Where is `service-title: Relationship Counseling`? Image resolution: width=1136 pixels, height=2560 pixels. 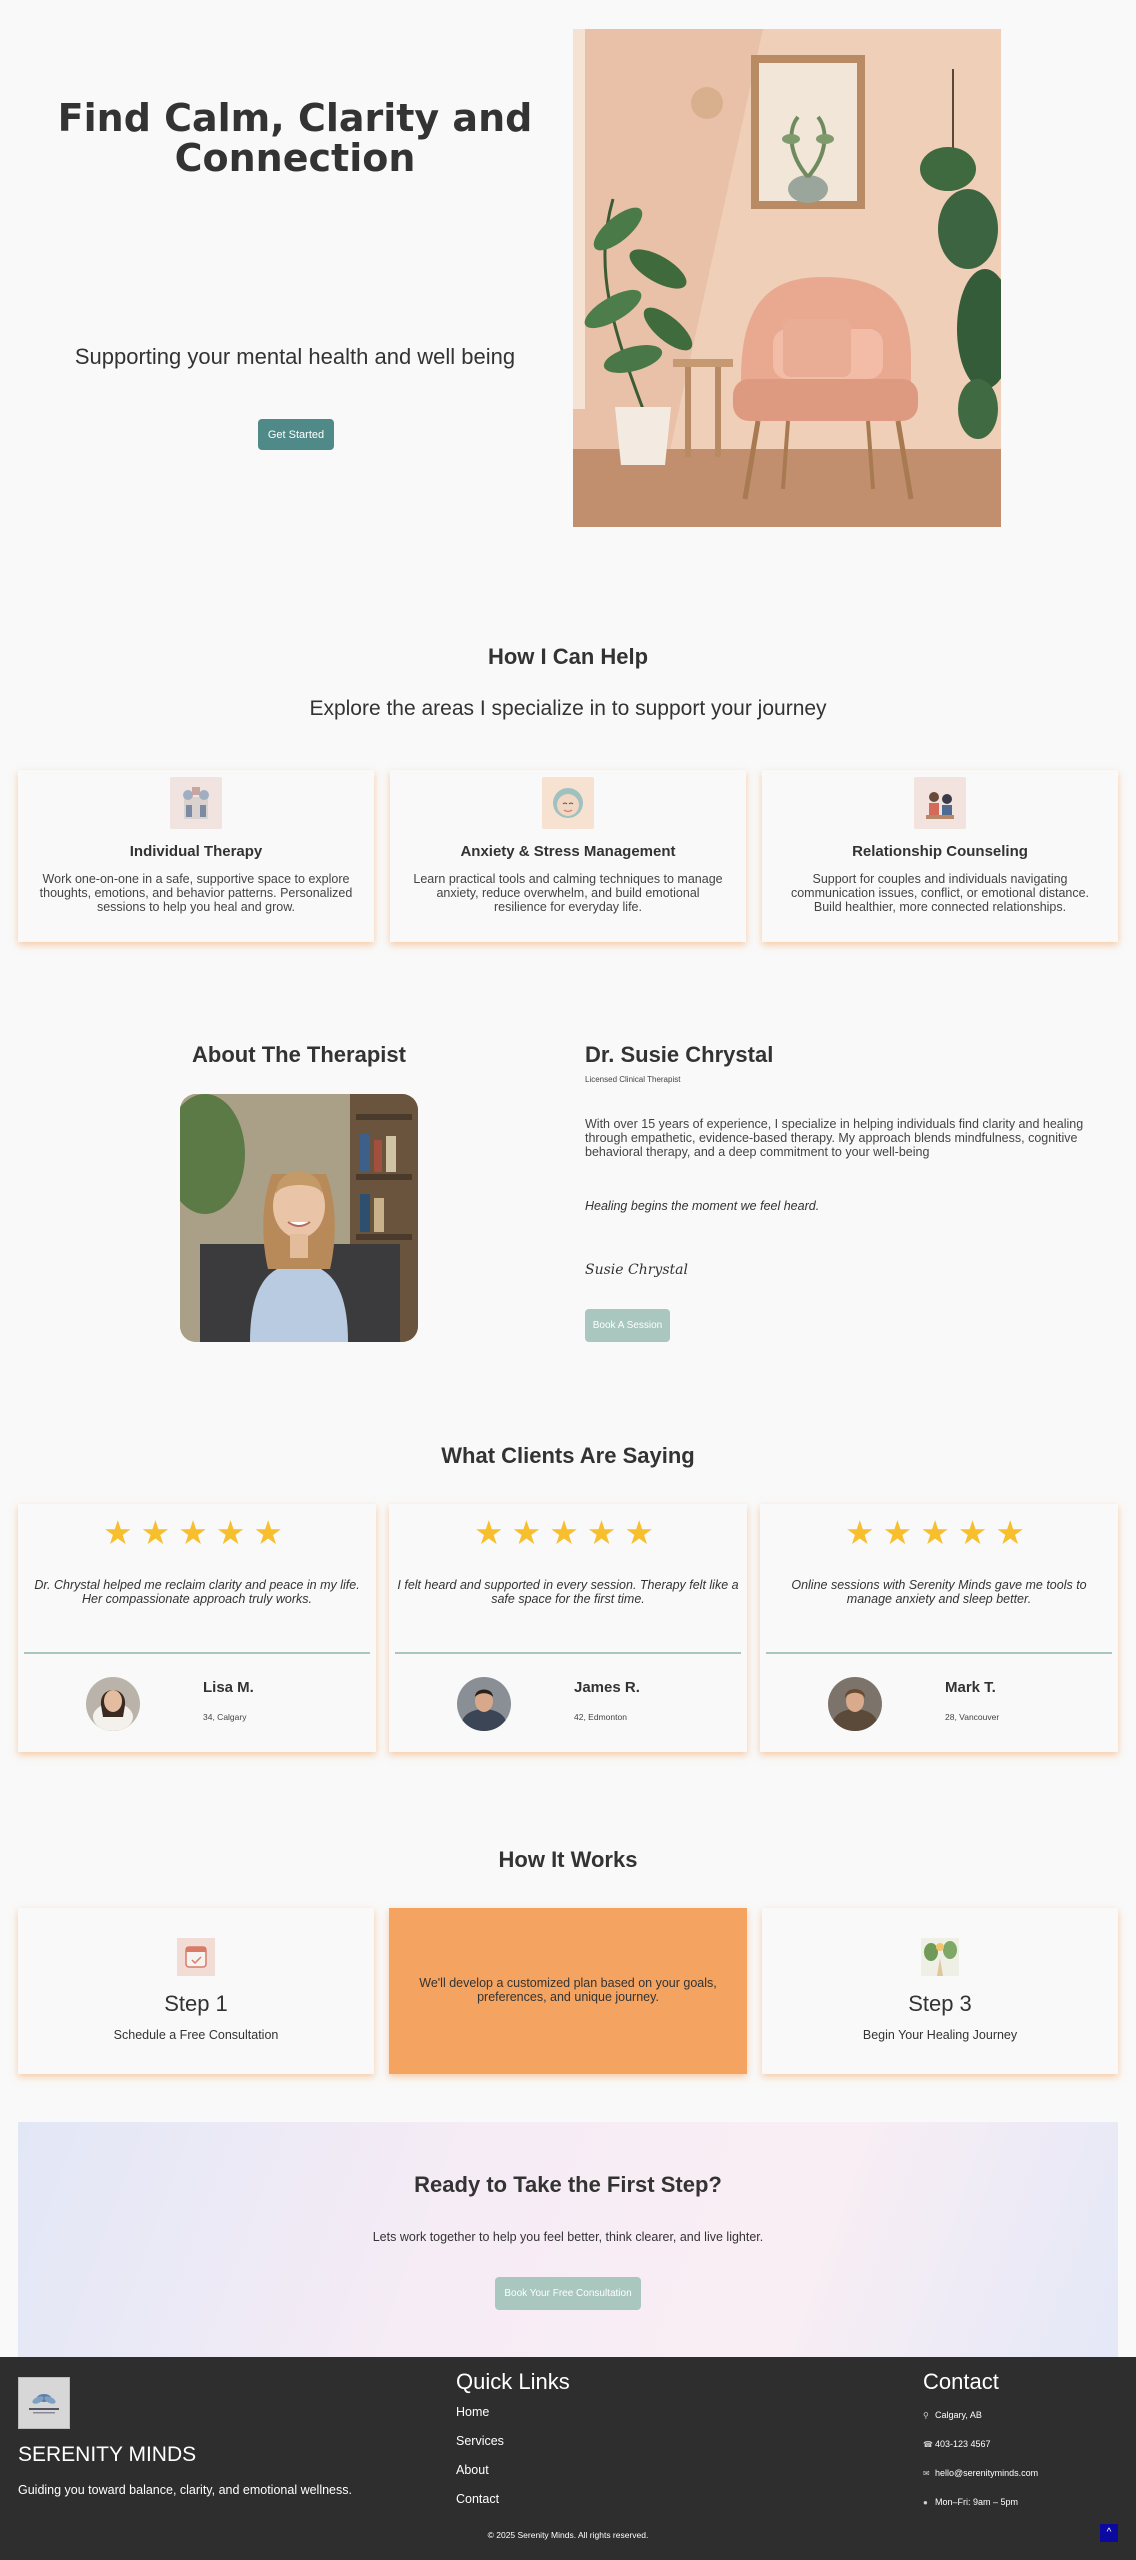
service-title: Relationship Counseling is located at coordinates (940, 851).